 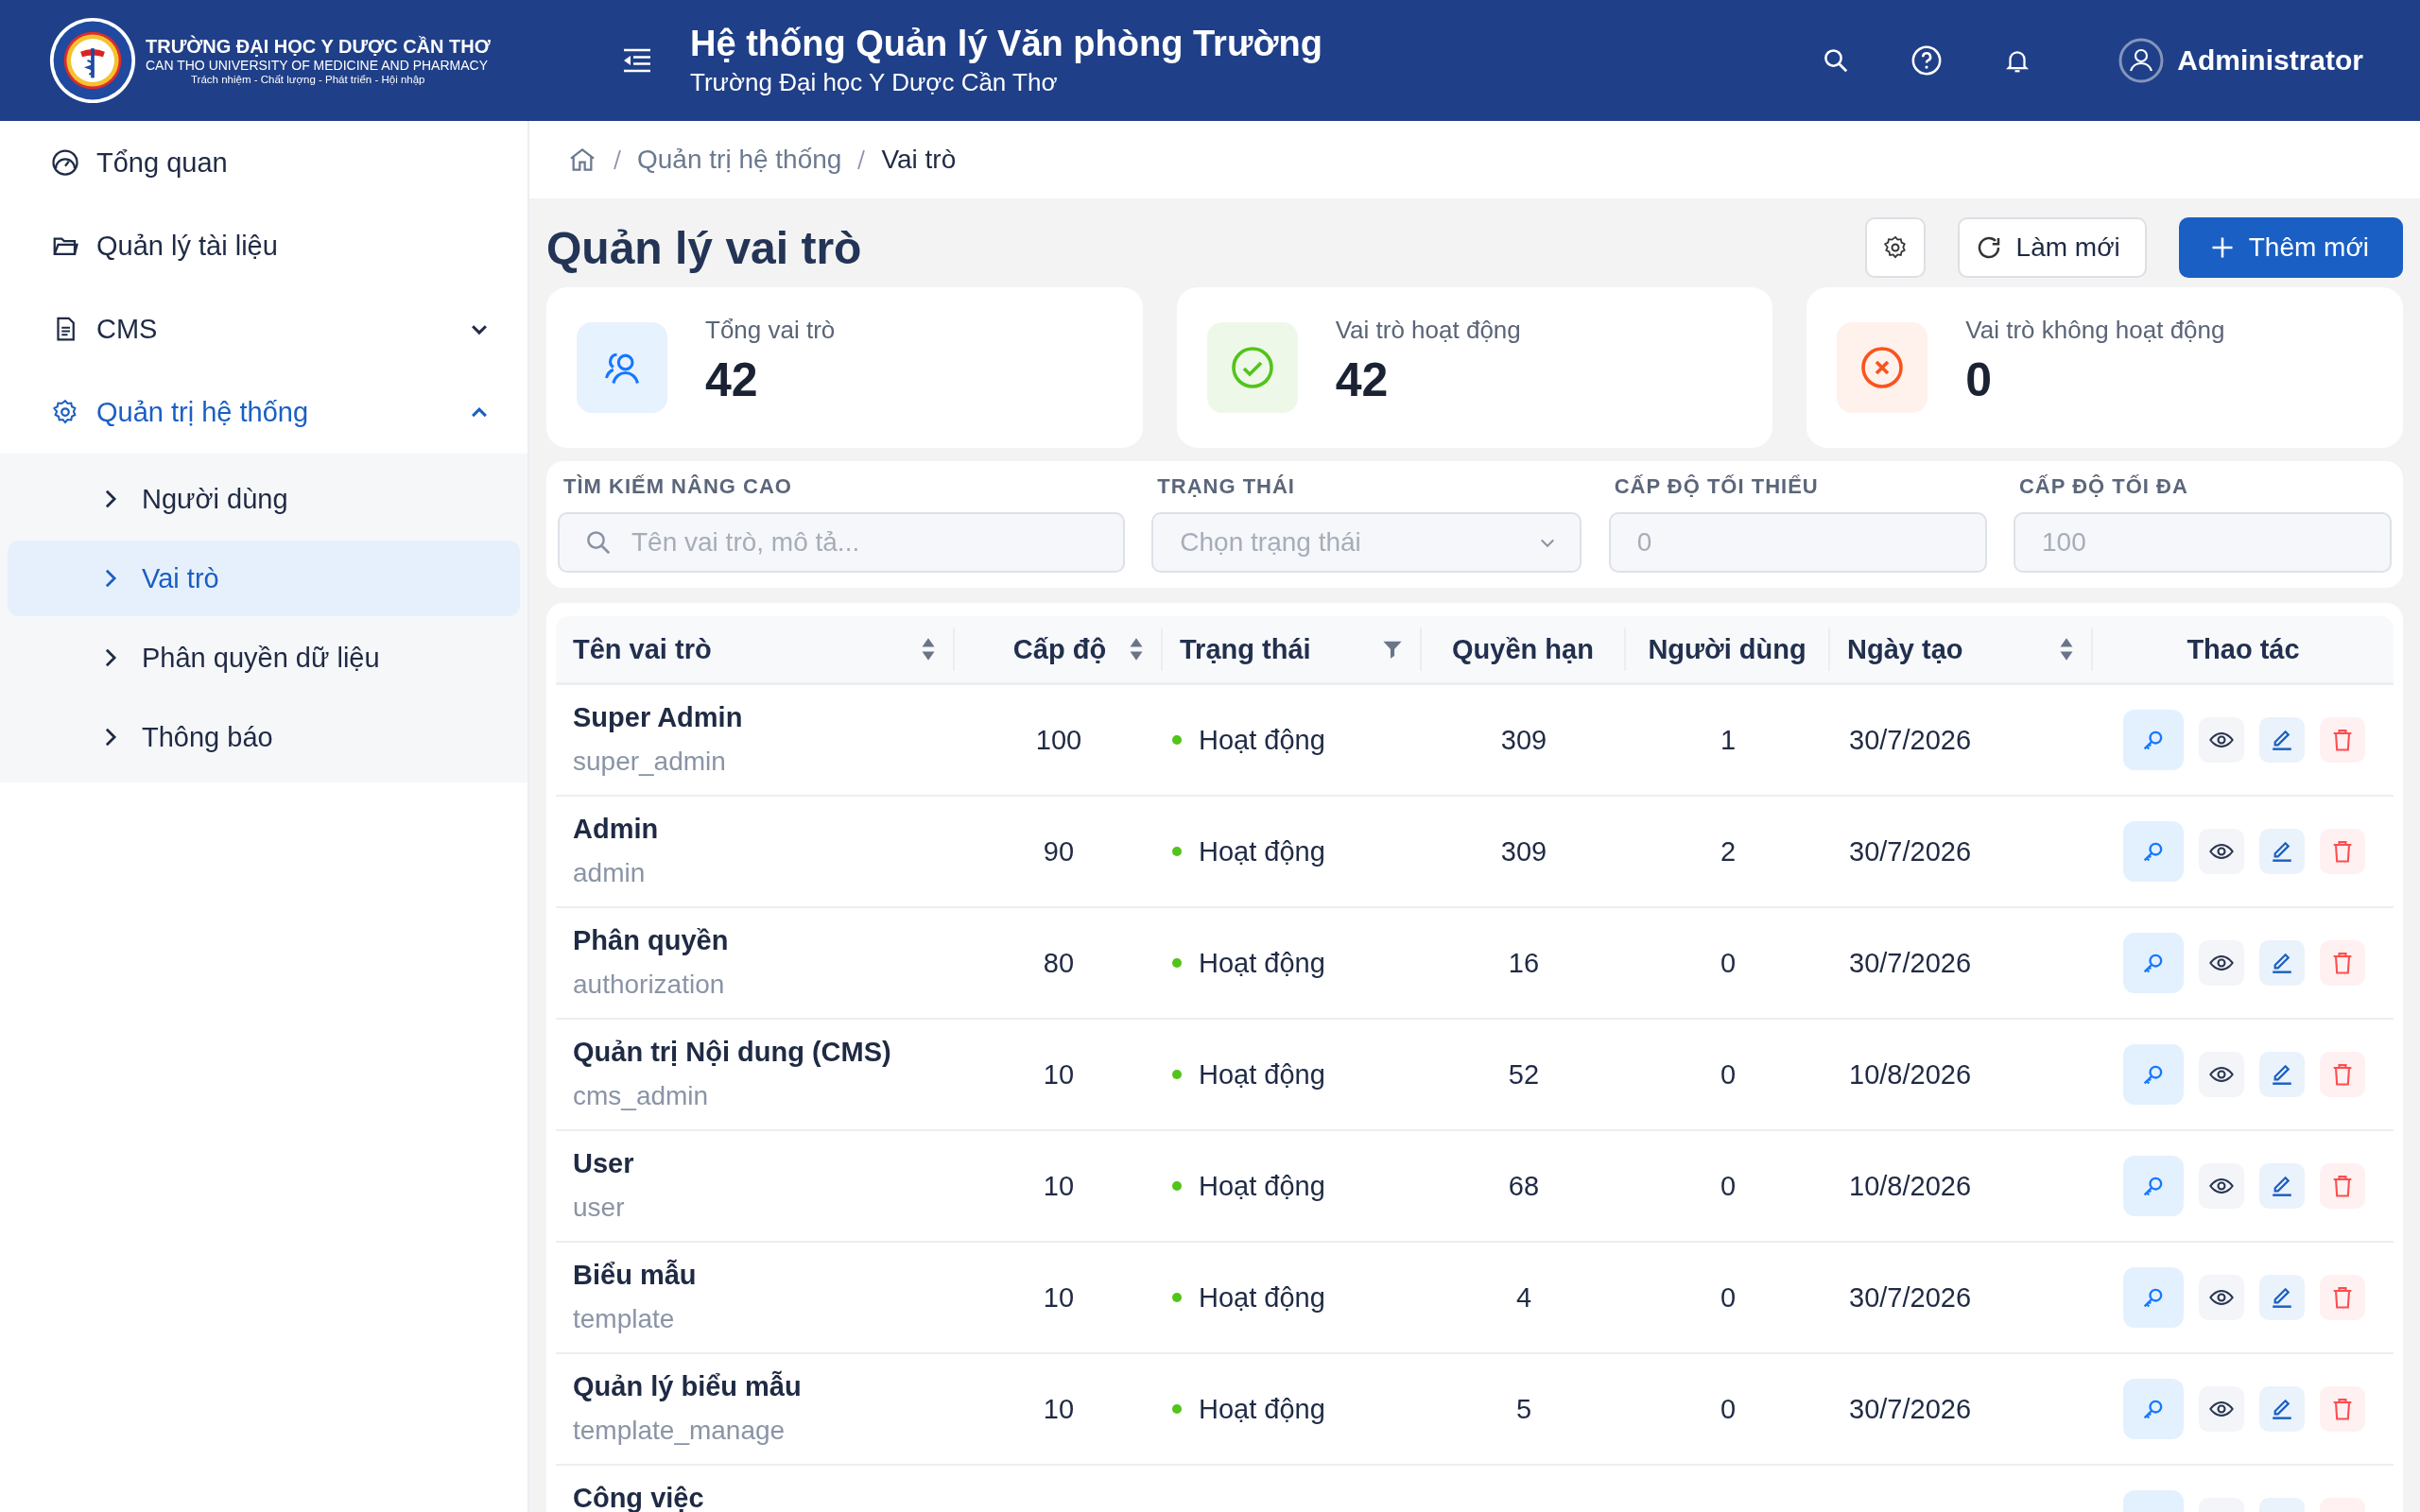 What do you see at coordinates (1524, 963) in the screenshot?
I see `table-cell: 16` at bounding box center [1524, 963].